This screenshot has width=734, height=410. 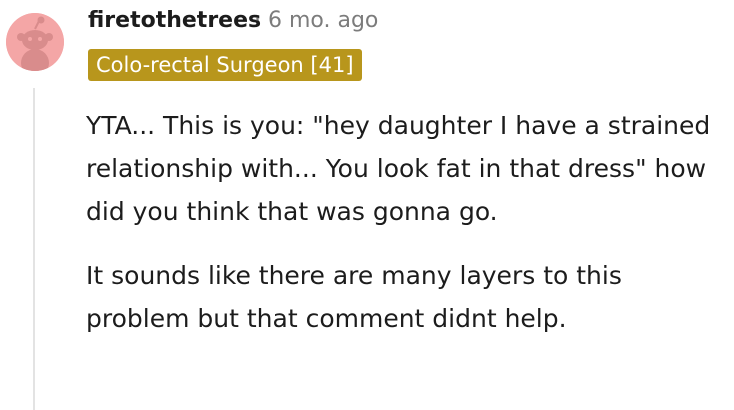 I want to click on thread-collapse-line, so click(x=34, y=249).